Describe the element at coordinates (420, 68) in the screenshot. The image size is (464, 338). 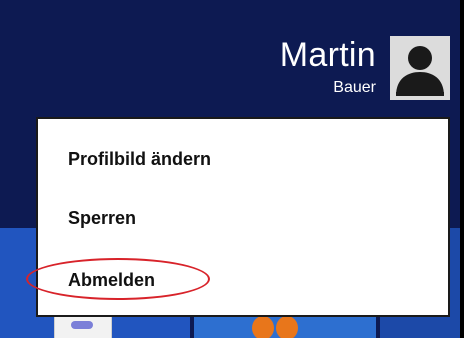
I see `user-avatar-icon` at that location.